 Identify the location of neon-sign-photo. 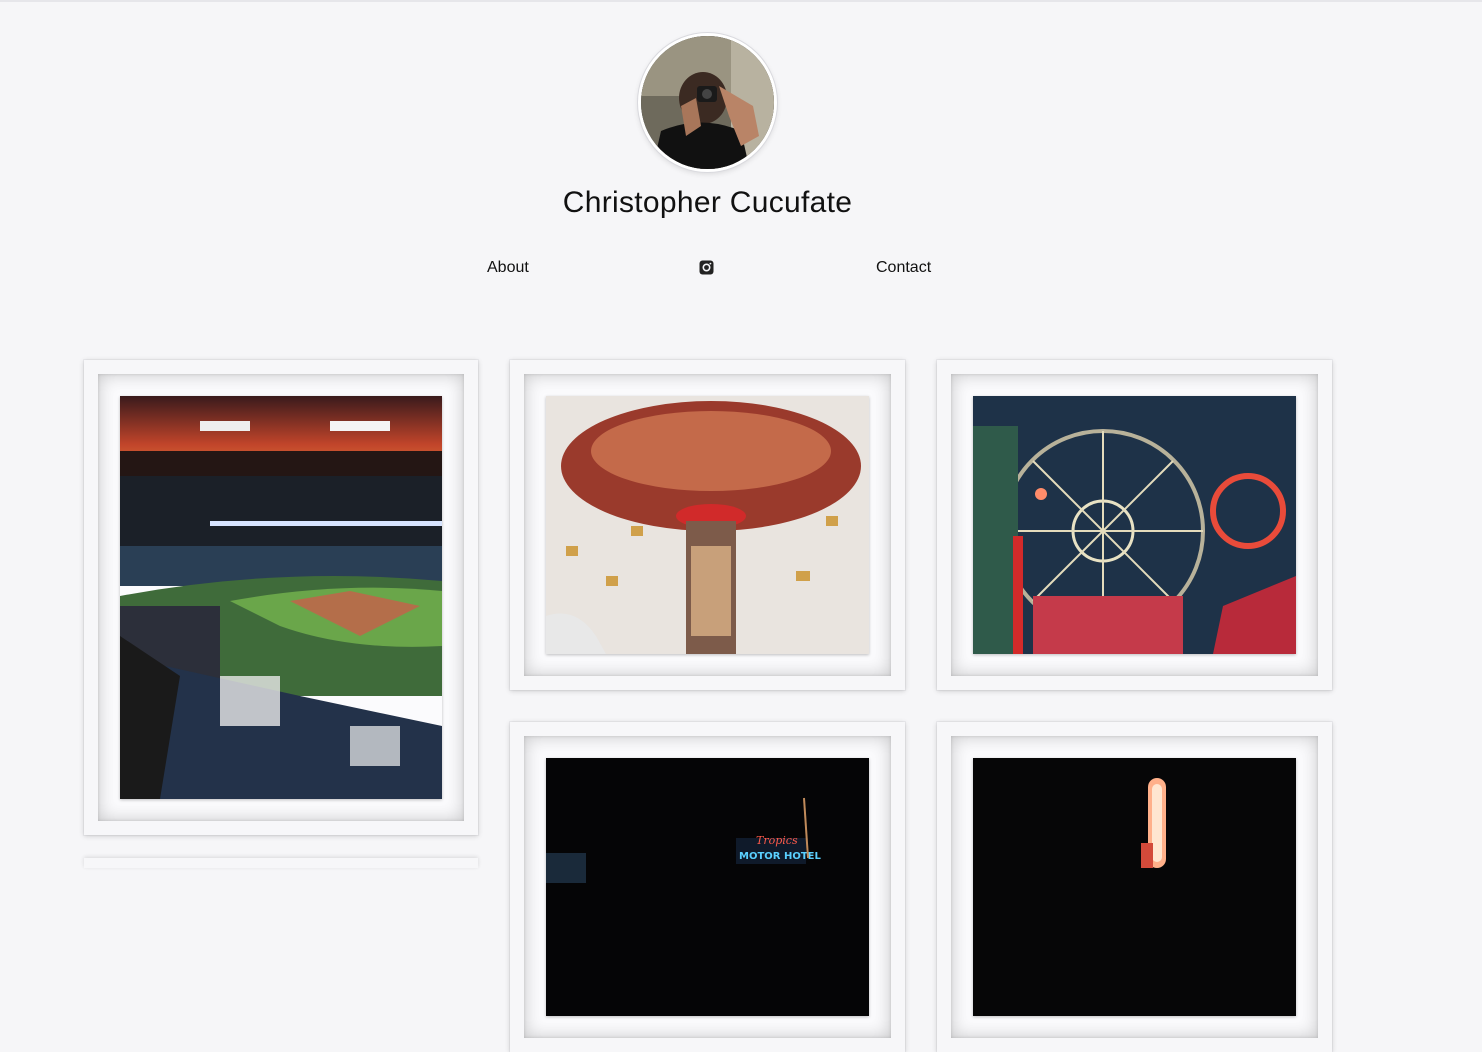
(1134, 887).